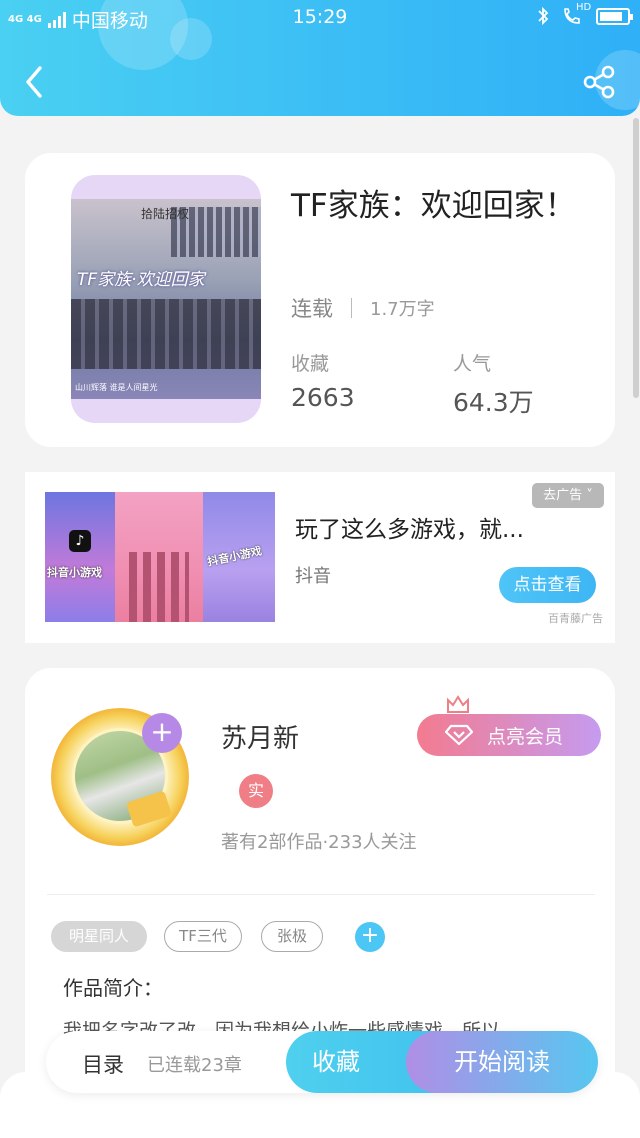 The width and height of the screenshot is (640, 1138). I want to click on cover-bottom-text: 山川辉落 谁是人间星光, so click(116, 387).